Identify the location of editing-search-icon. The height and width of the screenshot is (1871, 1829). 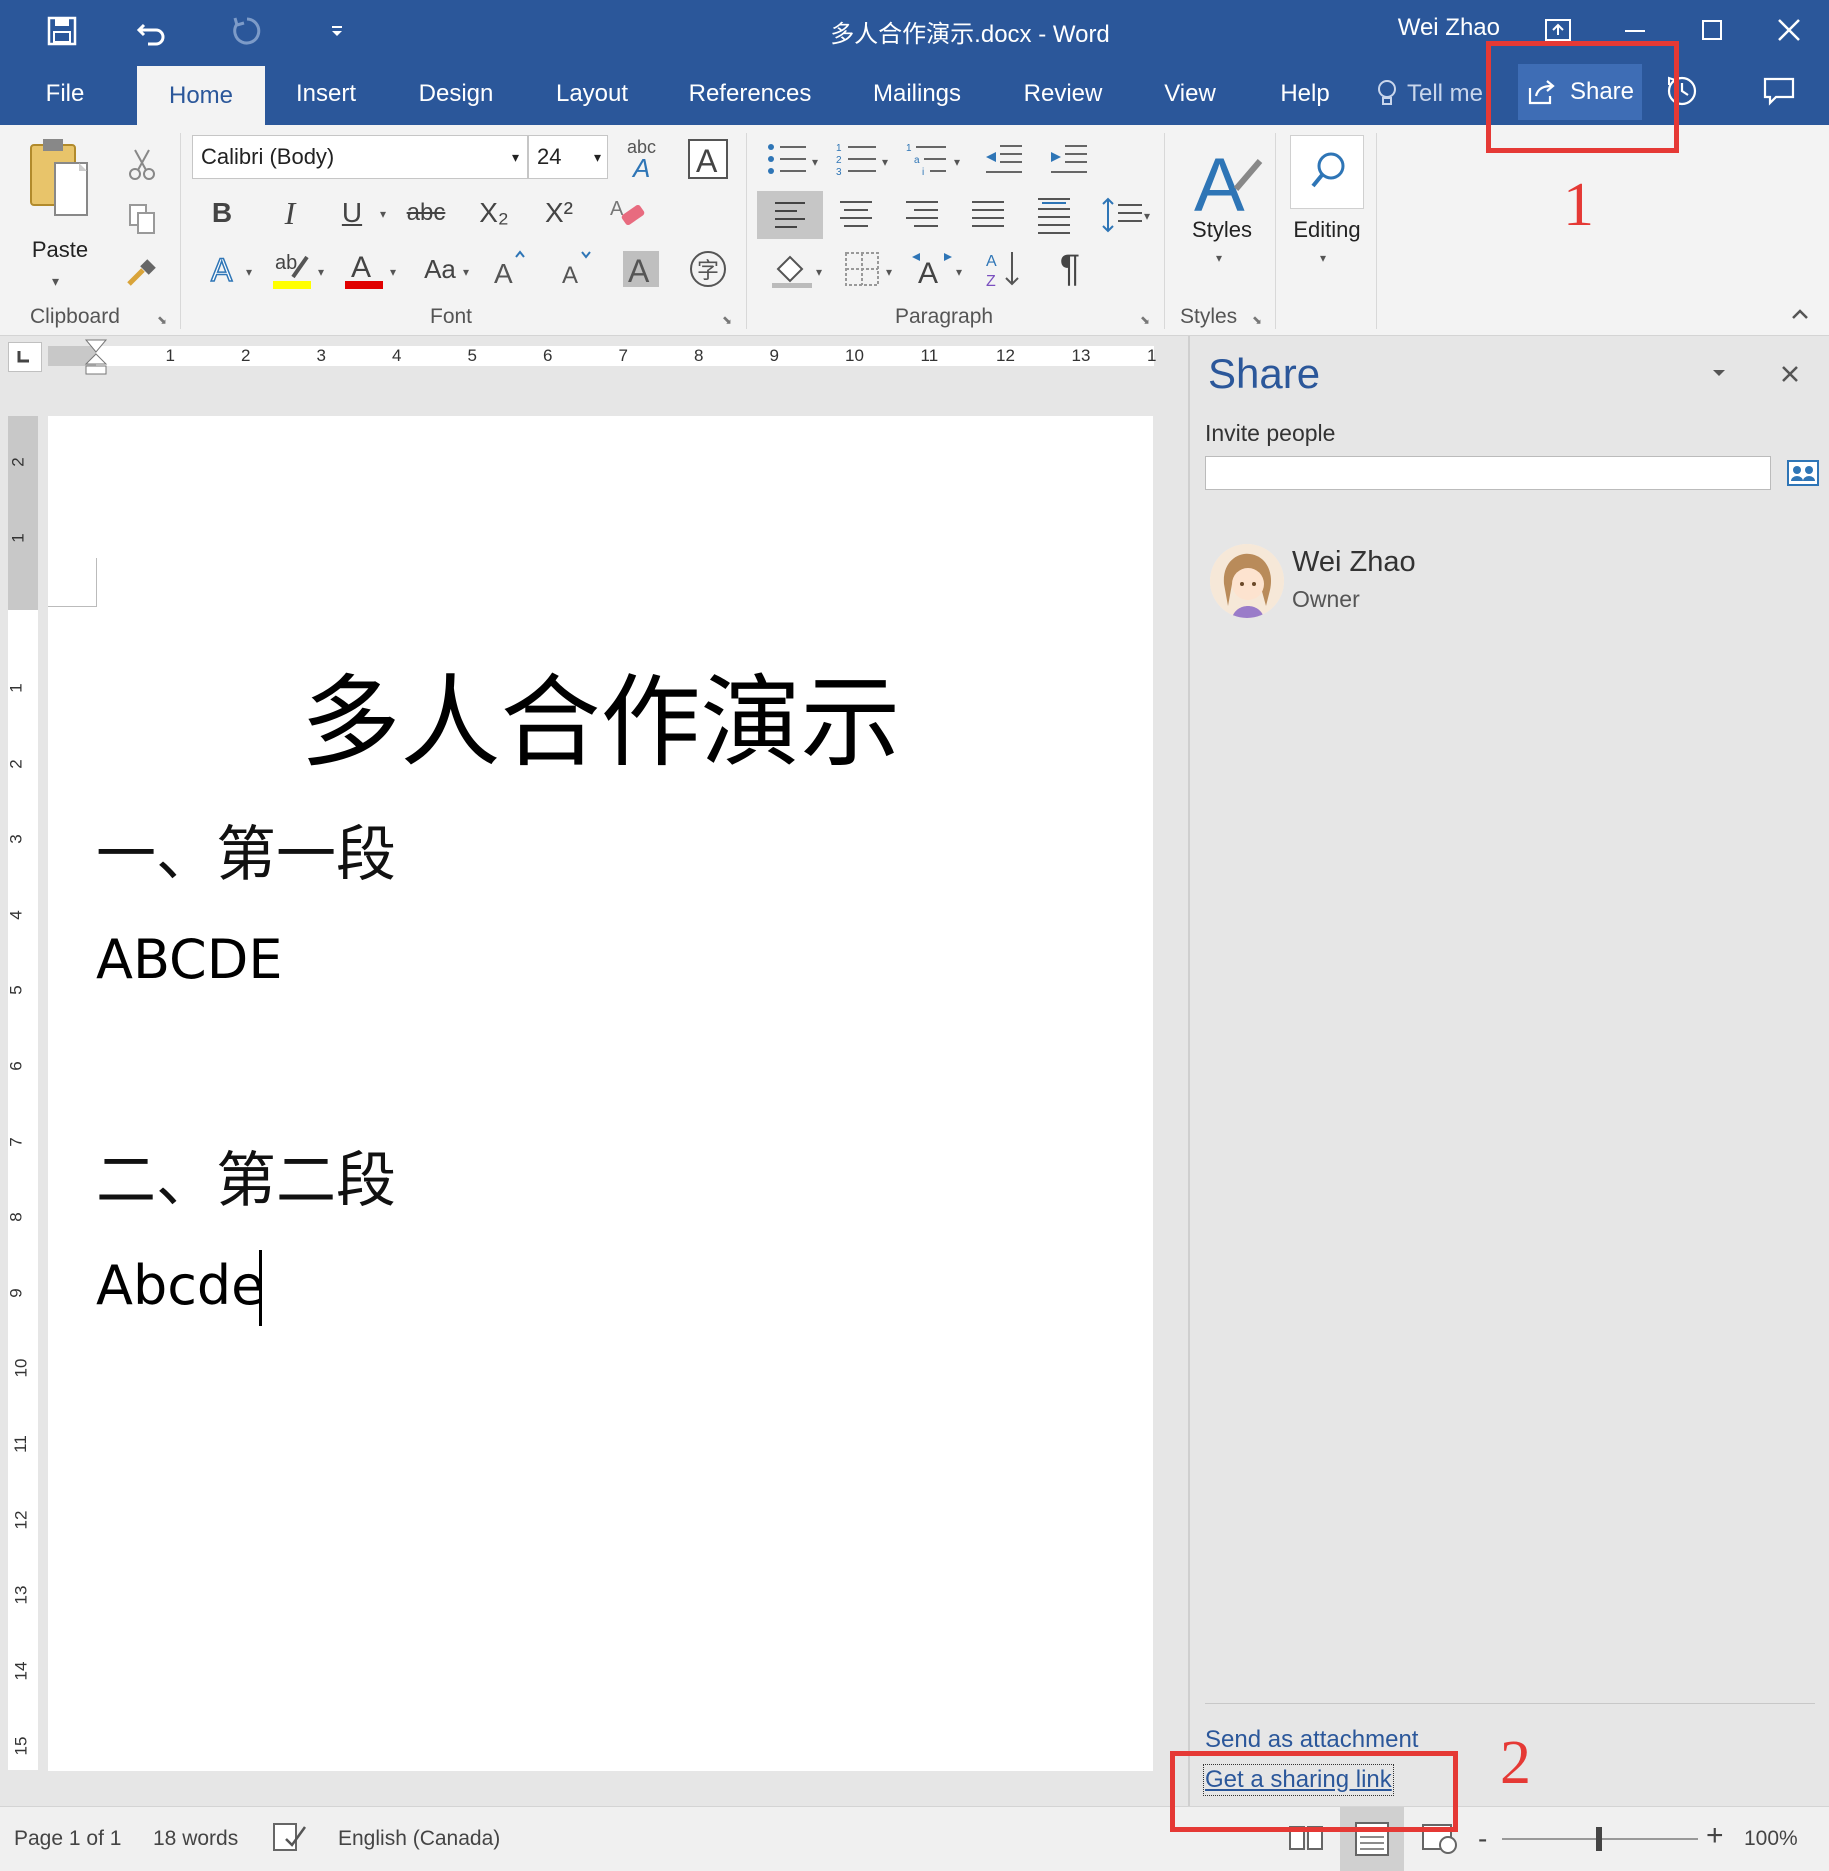
(1327, 172).